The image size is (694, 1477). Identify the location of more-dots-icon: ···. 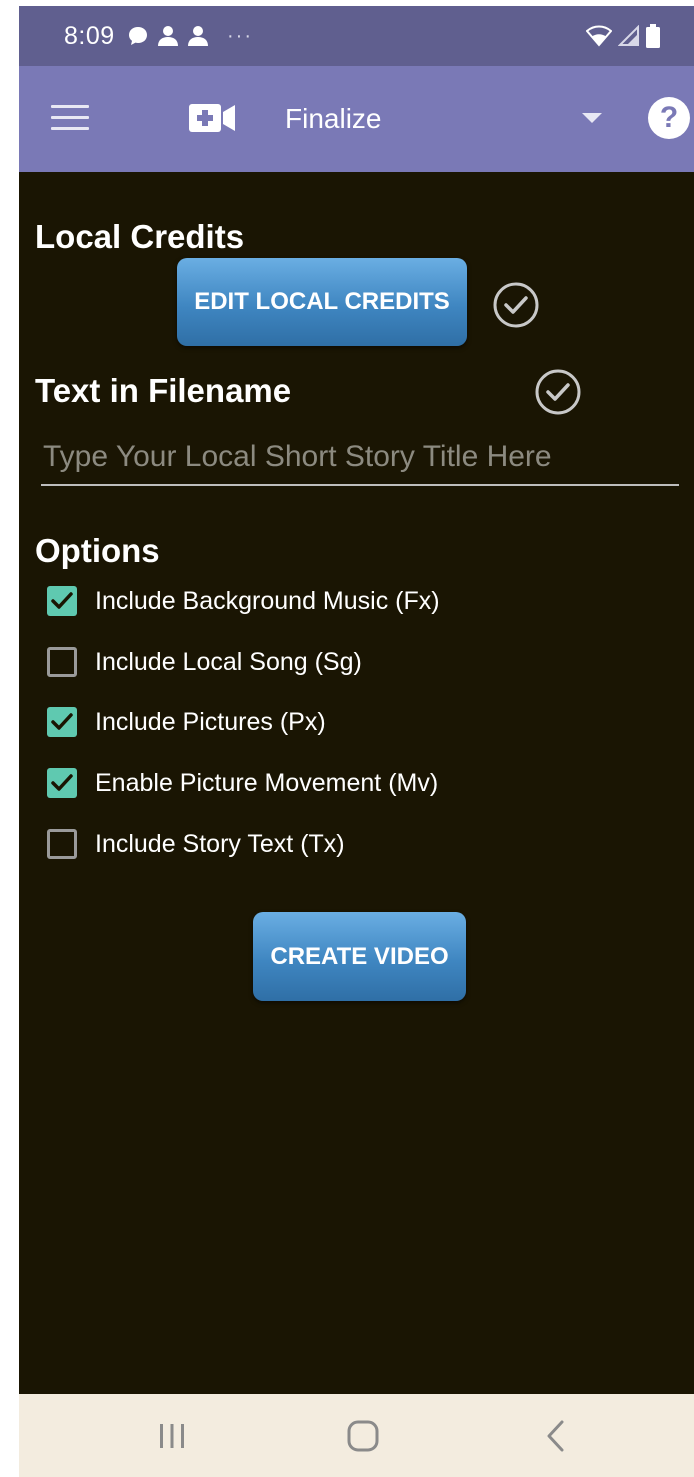
(240, 35).